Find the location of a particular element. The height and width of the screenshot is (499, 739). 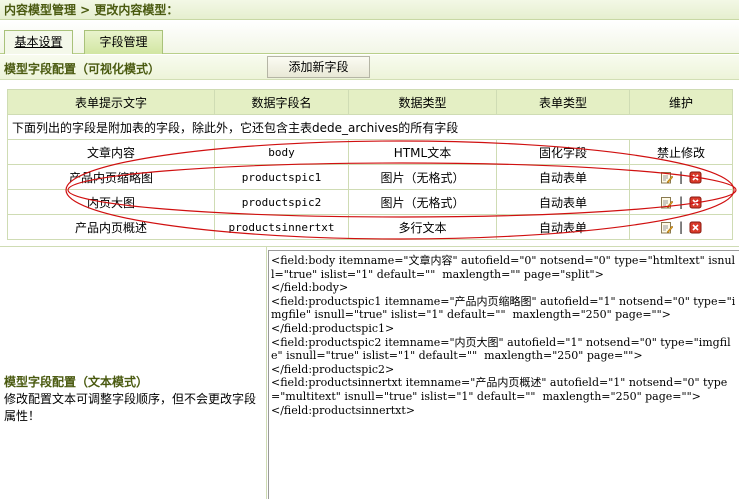

row-label: 产品内页缩略图 is located at coordinates (111, 177).